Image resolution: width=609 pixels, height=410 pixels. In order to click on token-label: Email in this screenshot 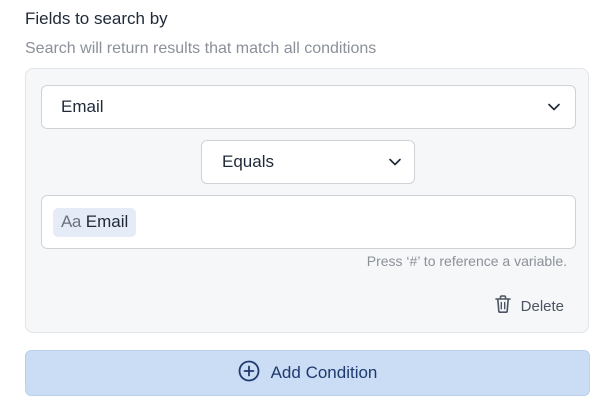, I will do `click(107, 221)`.